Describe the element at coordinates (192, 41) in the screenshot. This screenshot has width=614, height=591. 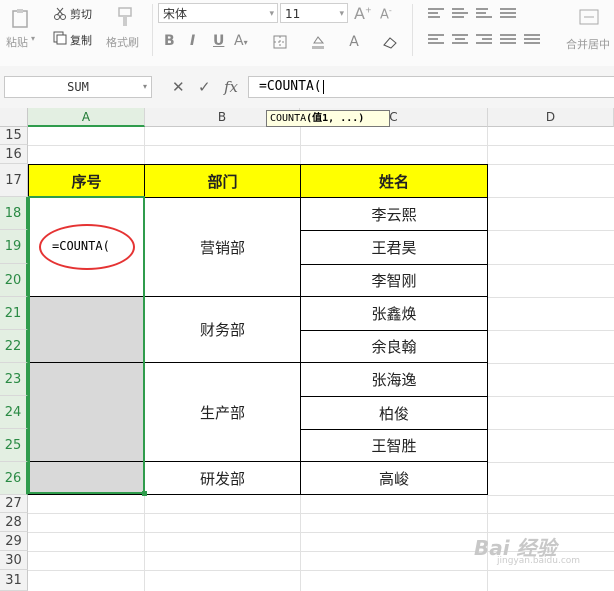
I see `italic-button: I` at that location.